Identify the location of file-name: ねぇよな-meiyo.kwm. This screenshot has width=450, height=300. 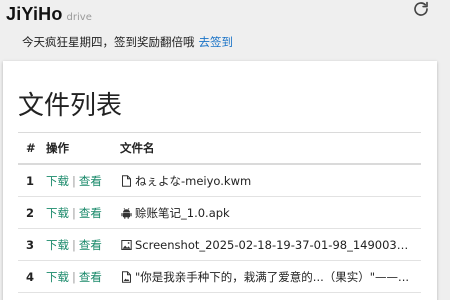
(193, 180).